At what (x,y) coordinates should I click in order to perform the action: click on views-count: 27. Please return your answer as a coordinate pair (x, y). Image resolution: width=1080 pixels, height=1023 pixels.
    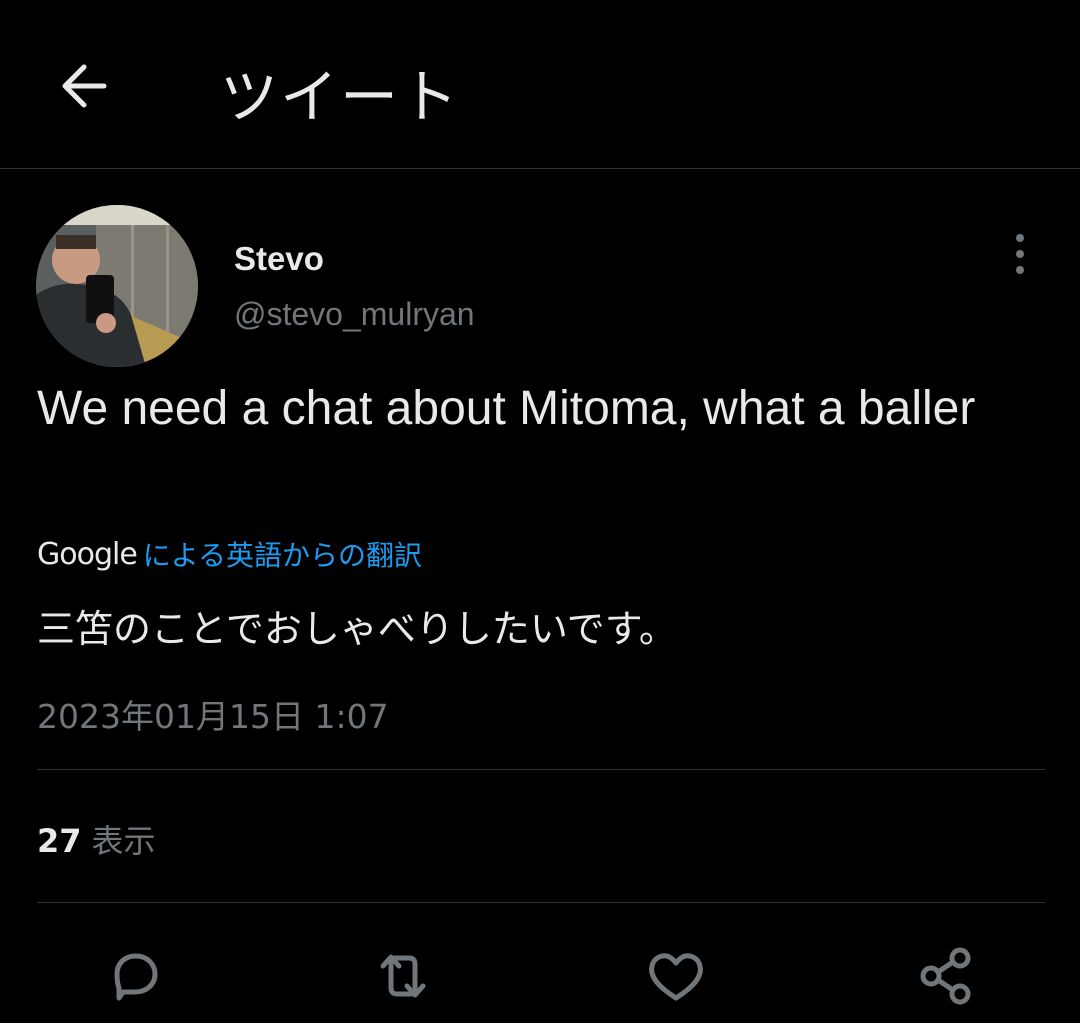
    Looking at the image, I should click on (59, 841).